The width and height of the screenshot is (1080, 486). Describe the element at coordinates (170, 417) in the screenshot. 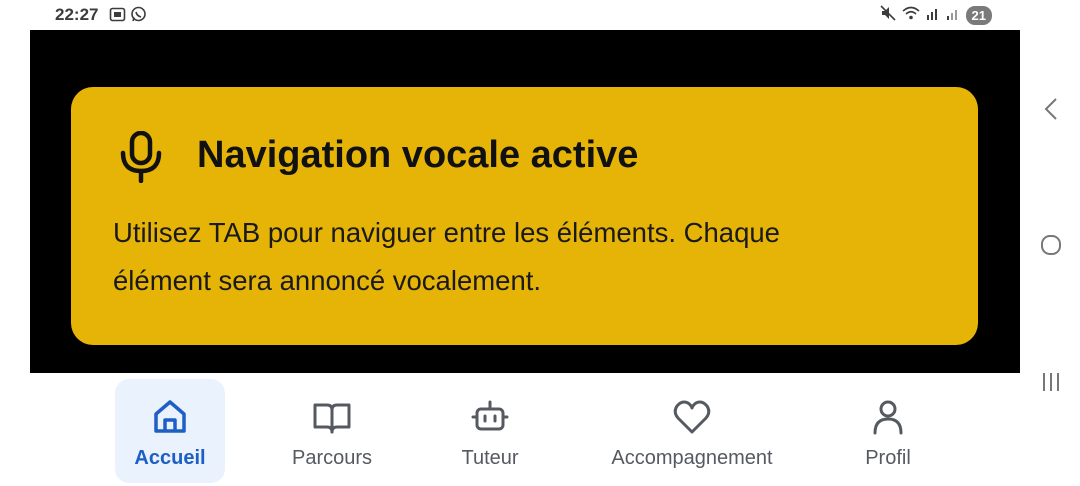

I see `home-icon` at that location.